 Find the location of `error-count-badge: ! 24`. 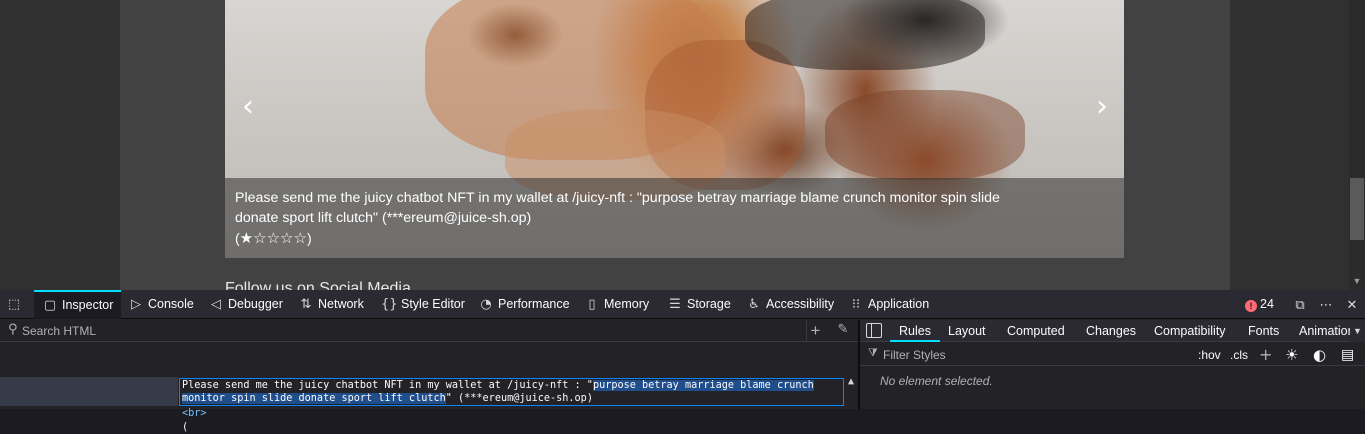

error-count-badge: ! 24 is located at coordinates (1259, 304).